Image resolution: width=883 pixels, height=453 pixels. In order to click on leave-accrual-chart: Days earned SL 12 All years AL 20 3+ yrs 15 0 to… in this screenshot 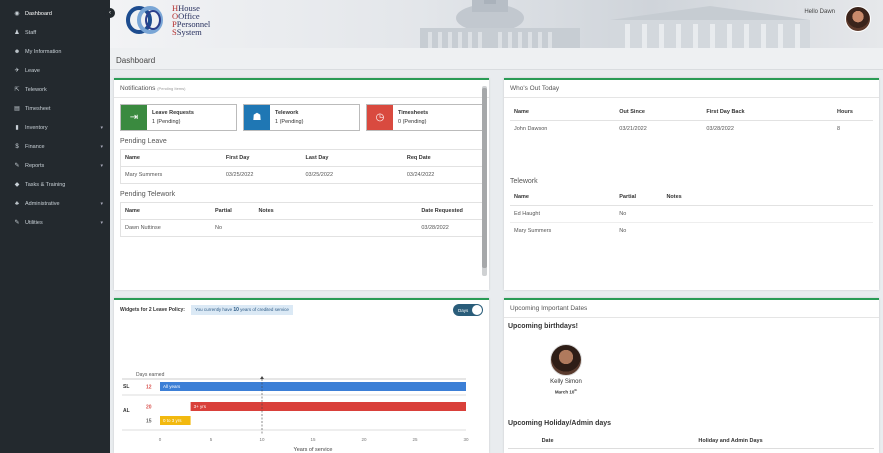, I will do `click(295, 412)`.